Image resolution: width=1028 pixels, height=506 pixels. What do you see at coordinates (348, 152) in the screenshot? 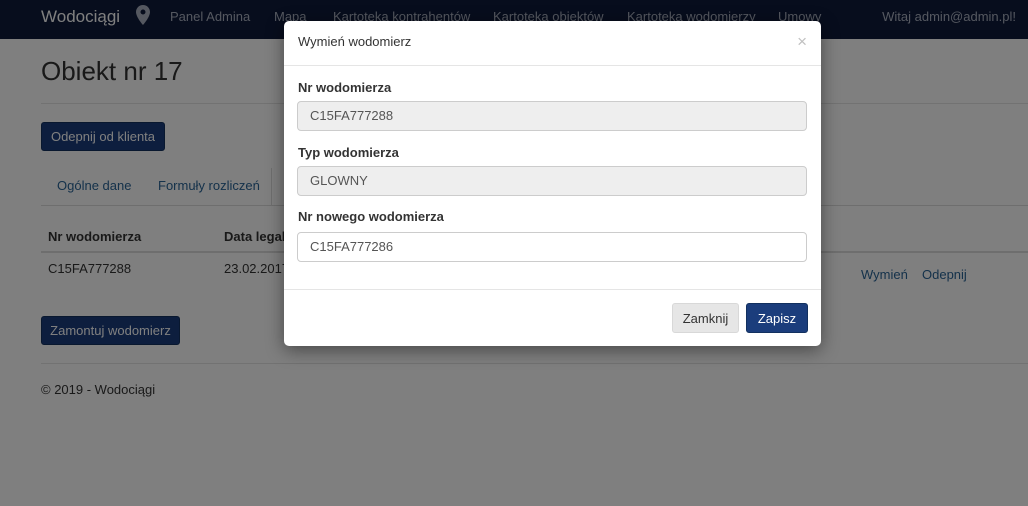
I see `meter-type-label: Typ wodomierza` at bounding box center [348, 152].